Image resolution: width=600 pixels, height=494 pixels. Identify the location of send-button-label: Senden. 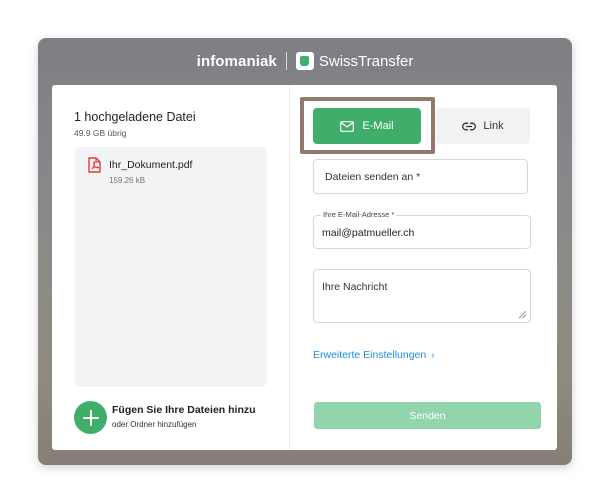
(427, 415).